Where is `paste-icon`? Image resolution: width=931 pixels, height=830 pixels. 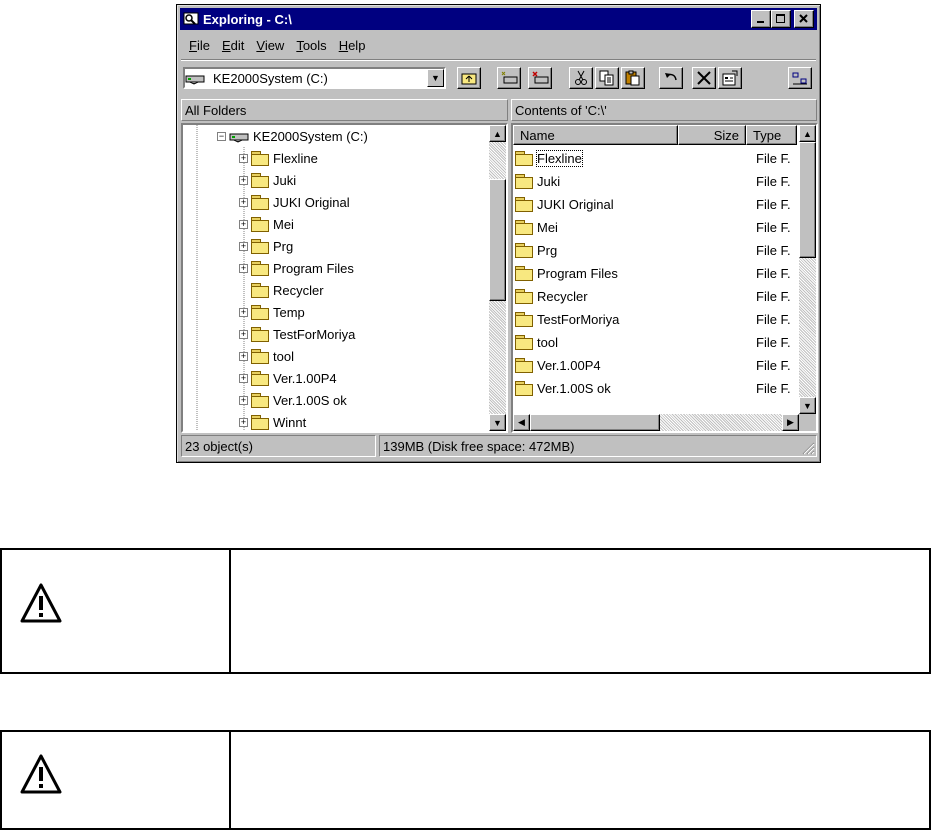 paste-icon is located at coordinates (632, 78).